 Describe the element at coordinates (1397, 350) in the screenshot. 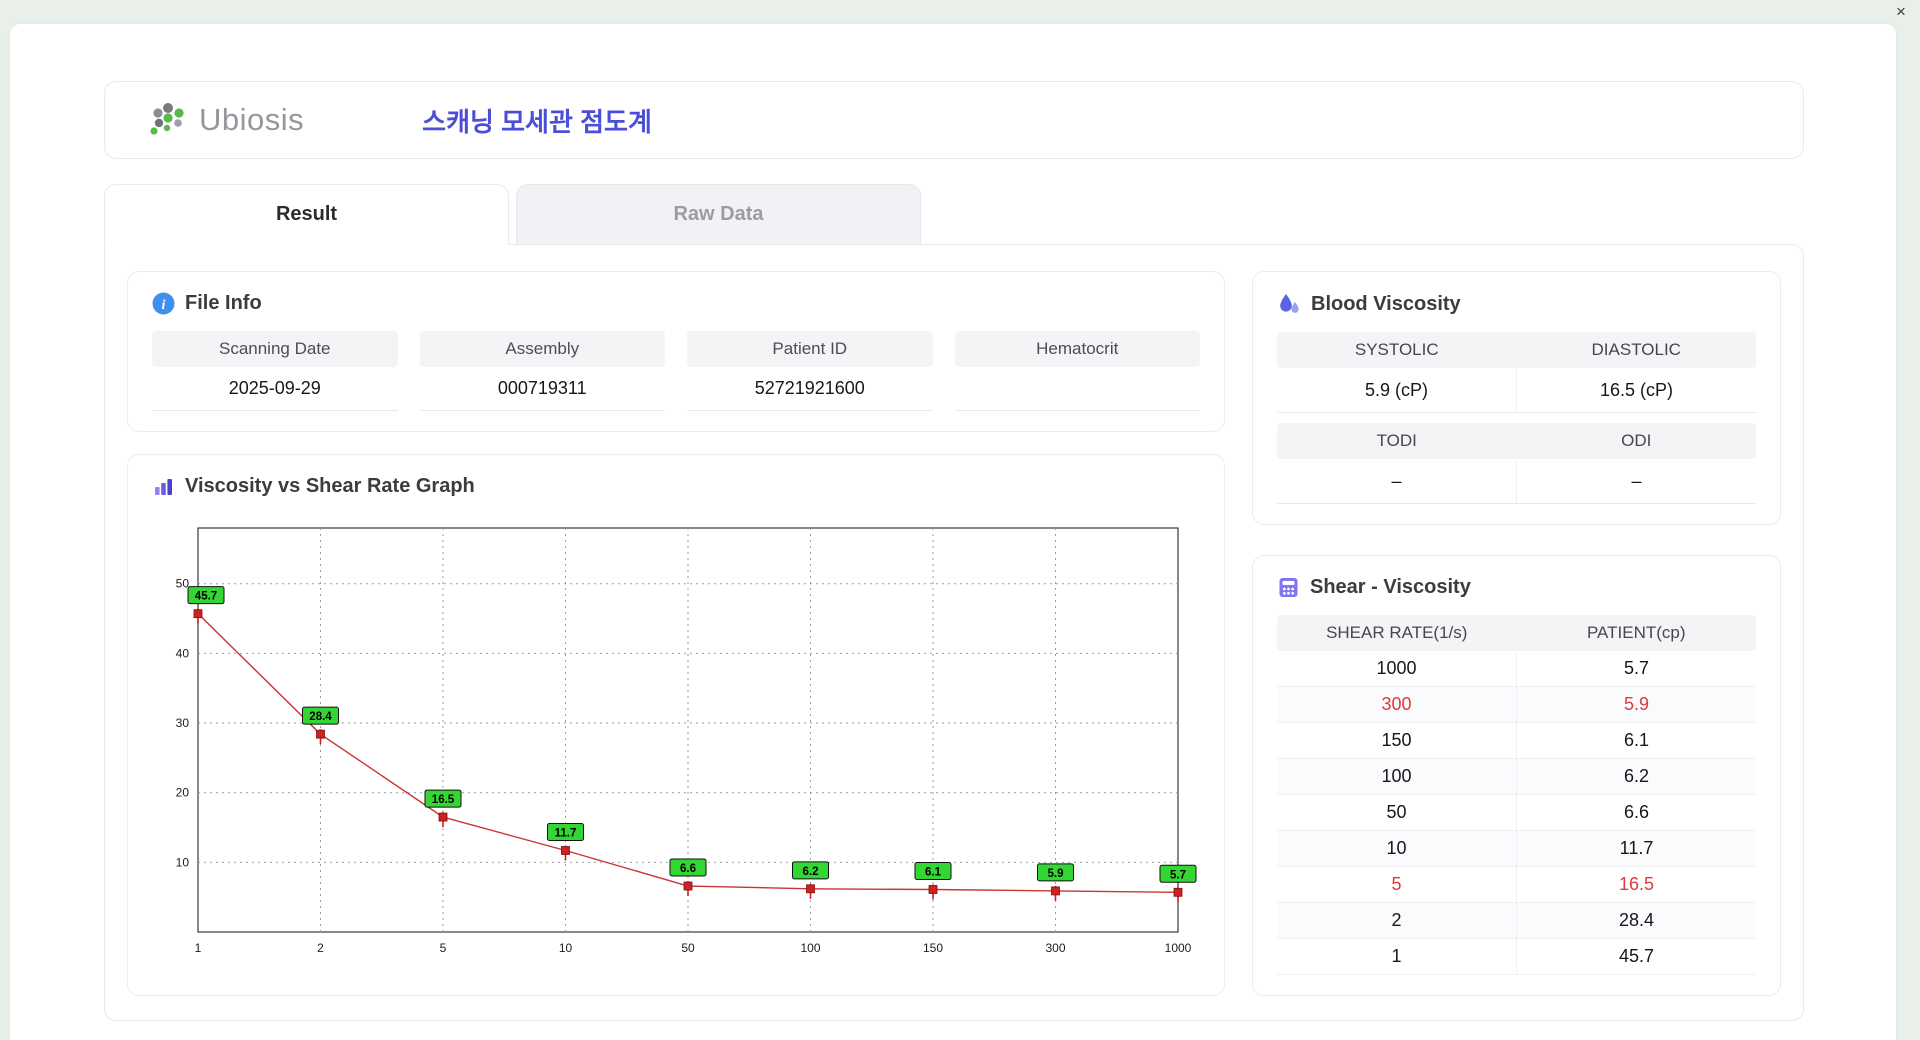

I see `blood-viscosity-header-cell: SYSTOLIC` at that location.